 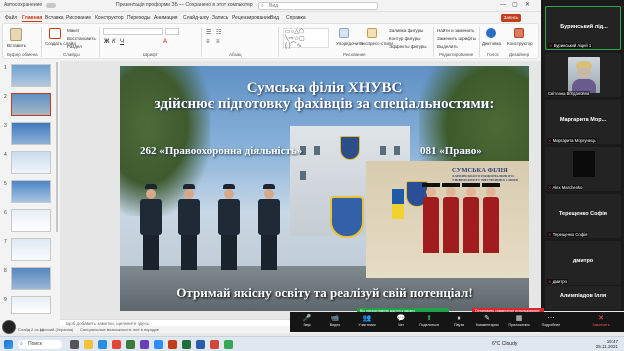 What do you see at coordinates (372, 33) in the screenshot?
I see `quick-styles-icon` at bounding box center [372, 33].